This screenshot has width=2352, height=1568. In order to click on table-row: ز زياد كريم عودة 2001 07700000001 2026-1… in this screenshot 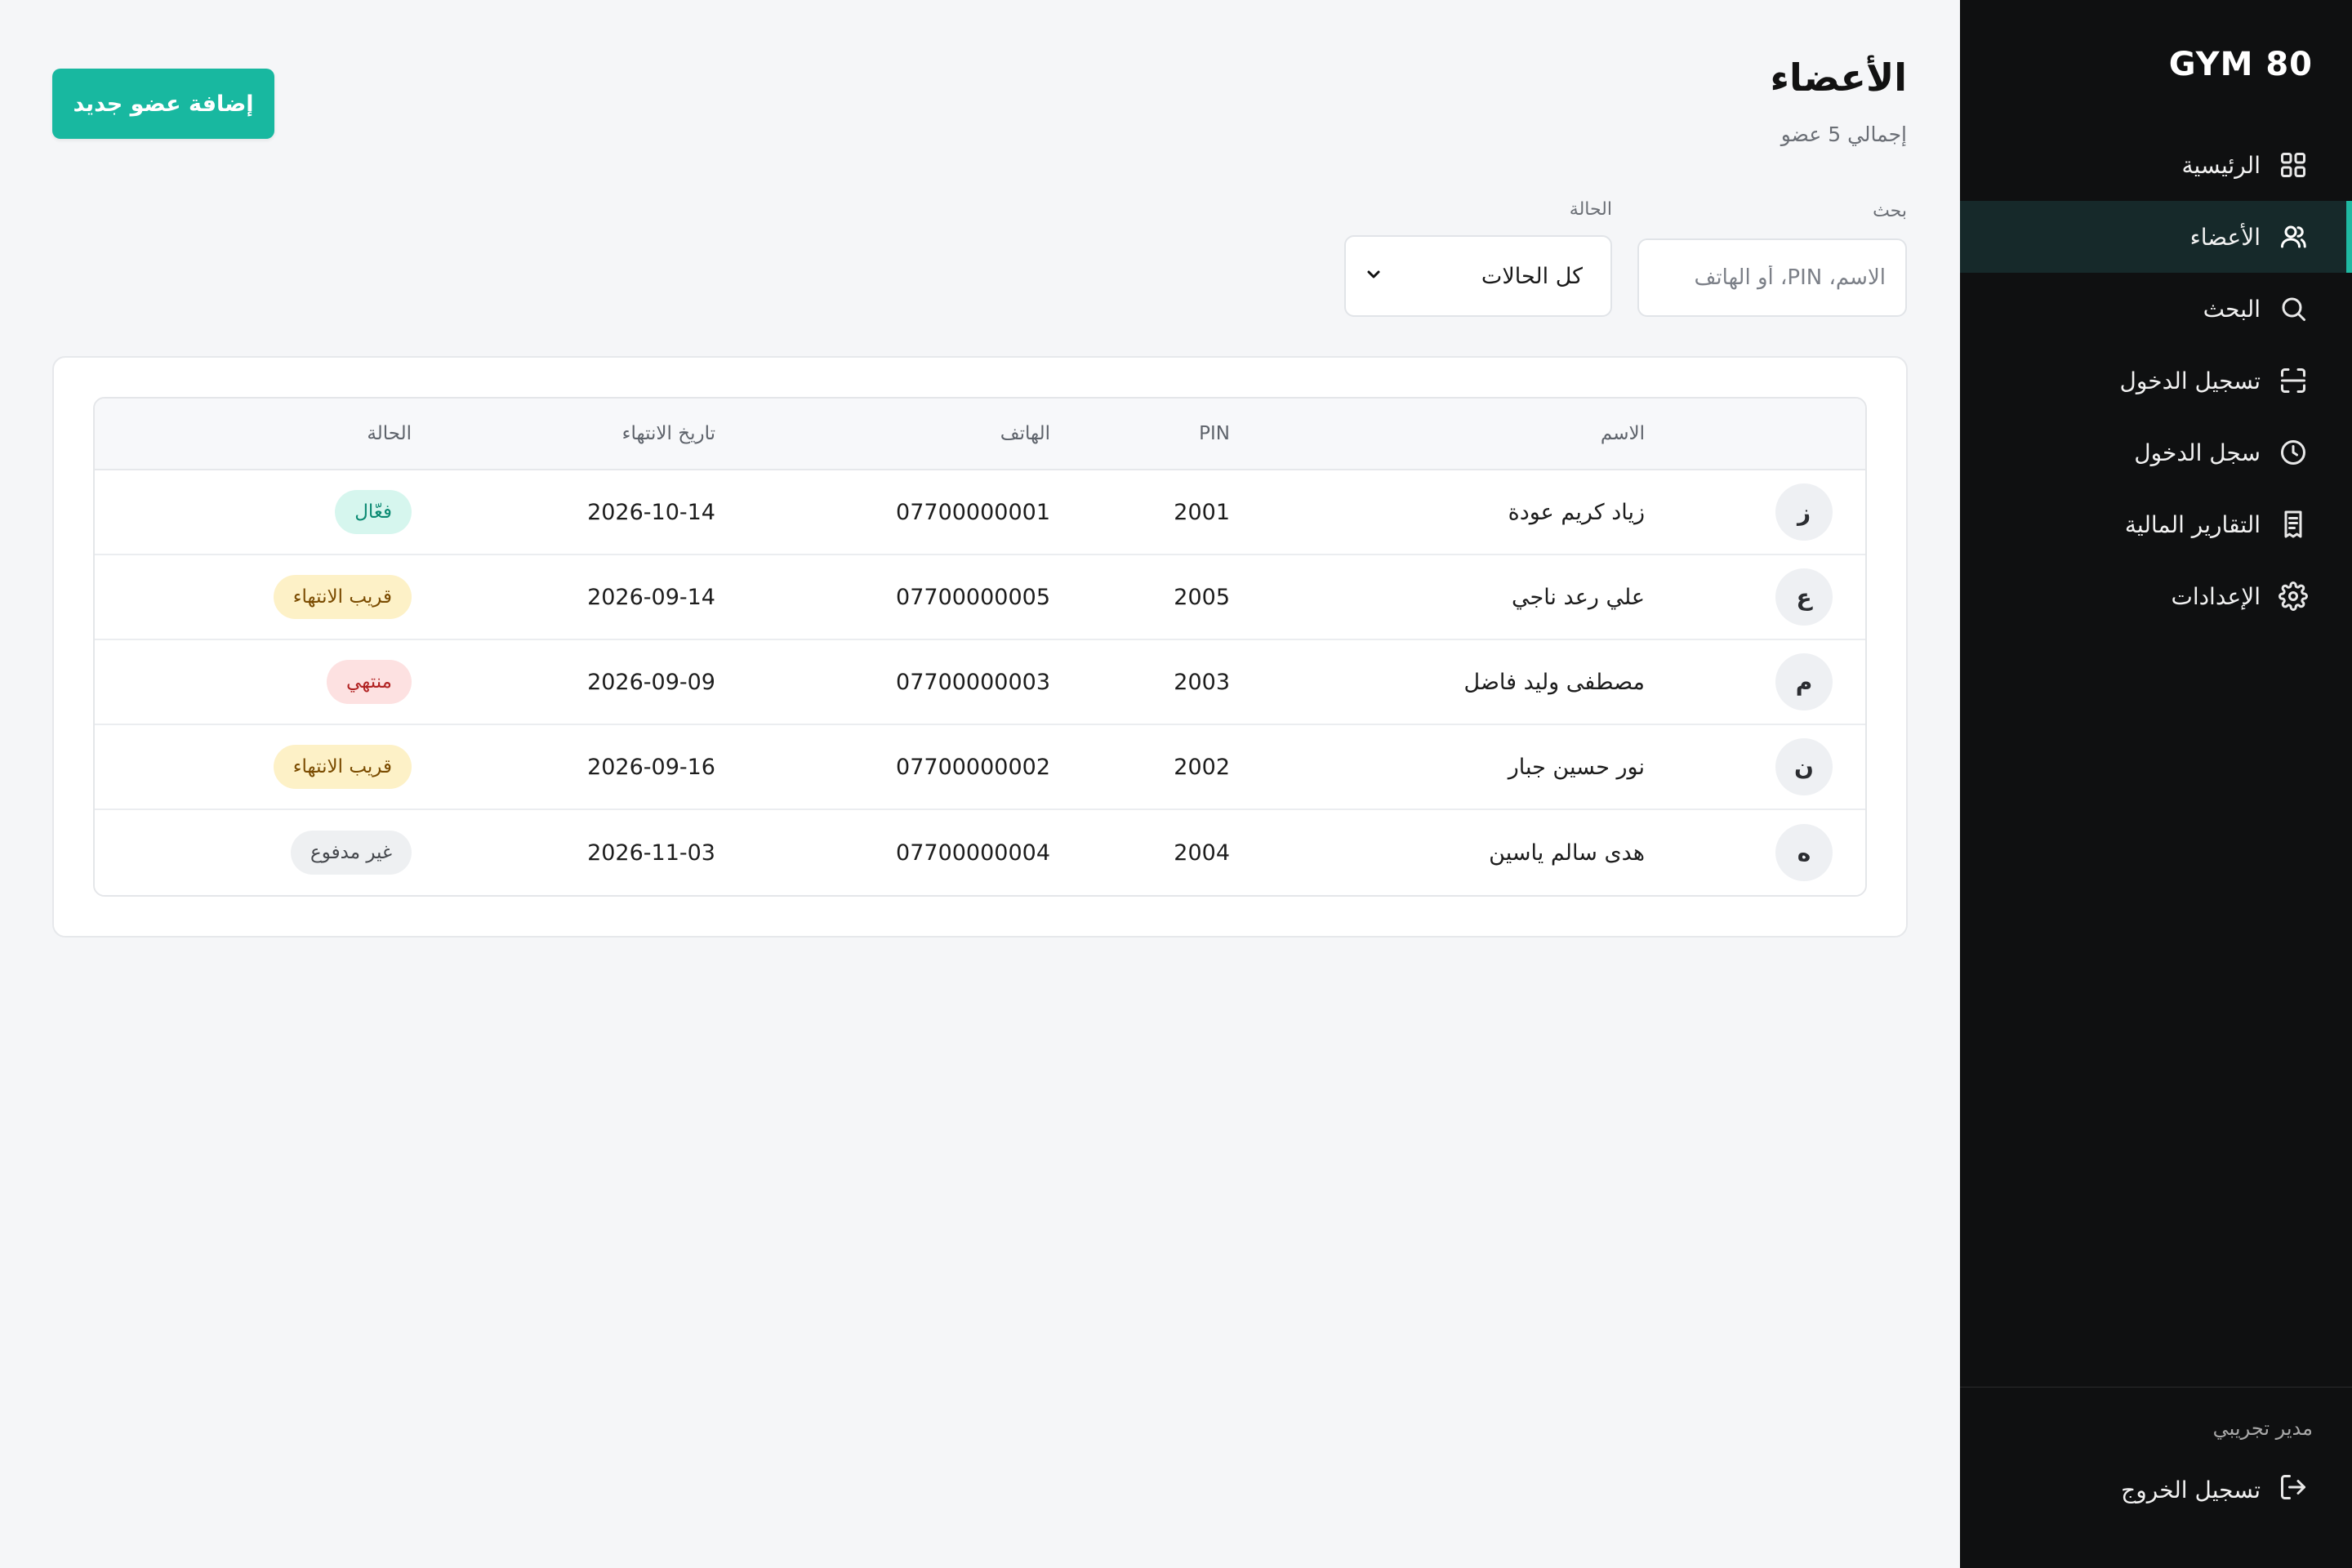, I will do `click(980, 512)`.